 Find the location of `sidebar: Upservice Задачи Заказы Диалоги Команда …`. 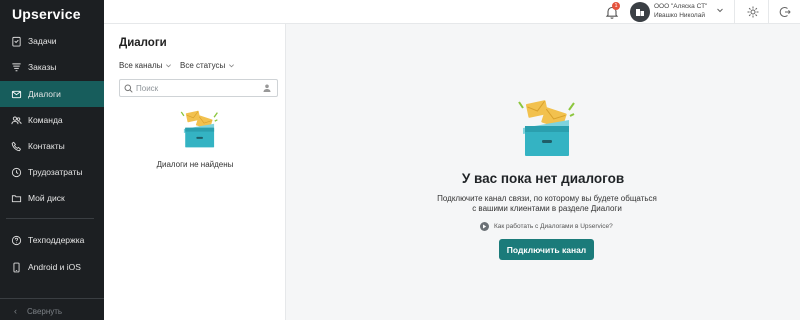

sidebar: Upservice Задачи Заказы Диалоги Команда … is located at coordinates (52, 160).